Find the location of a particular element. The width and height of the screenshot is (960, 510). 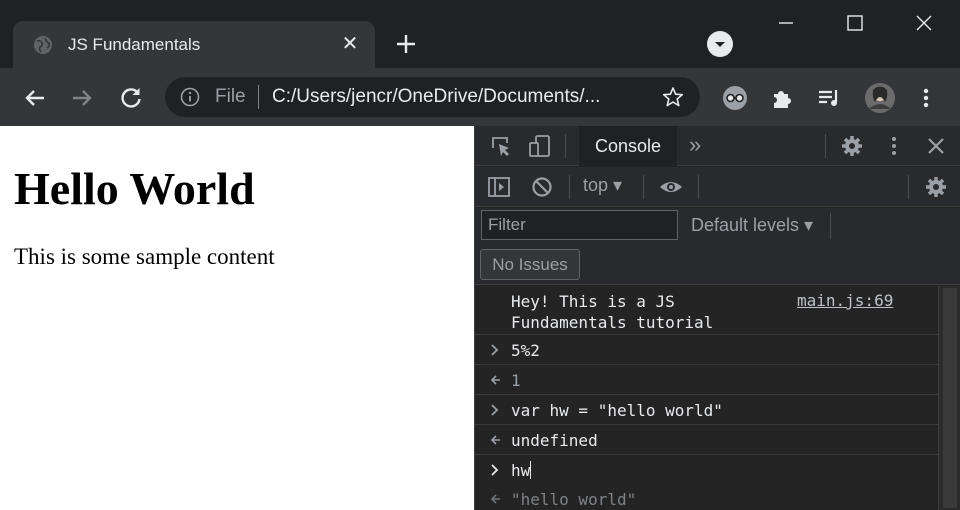

minimize-icon is located at coordinates (786, 23).